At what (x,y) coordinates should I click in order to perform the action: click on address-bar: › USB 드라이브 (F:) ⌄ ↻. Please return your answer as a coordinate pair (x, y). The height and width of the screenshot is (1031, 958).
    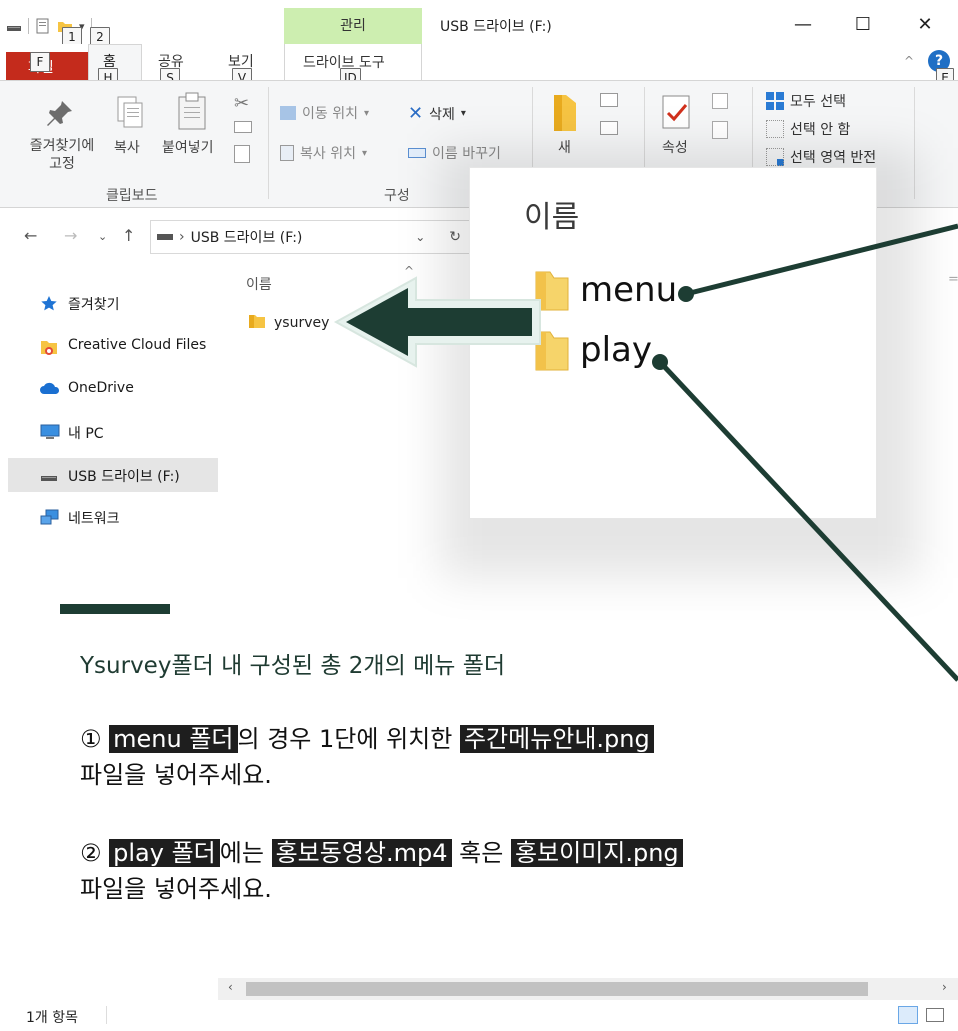
    Looking at the image, I should click on (310, 237).